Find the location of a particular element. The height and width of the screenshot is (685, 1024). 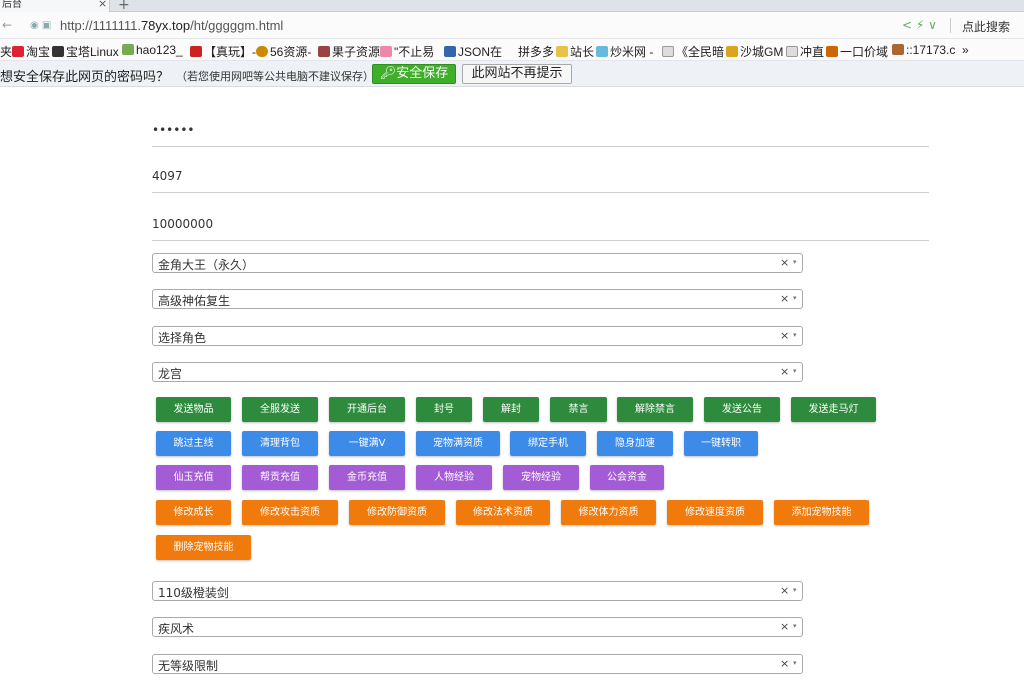

skill-select: 高级神佑复生 × ▾ is located at coordinates (477, 299).